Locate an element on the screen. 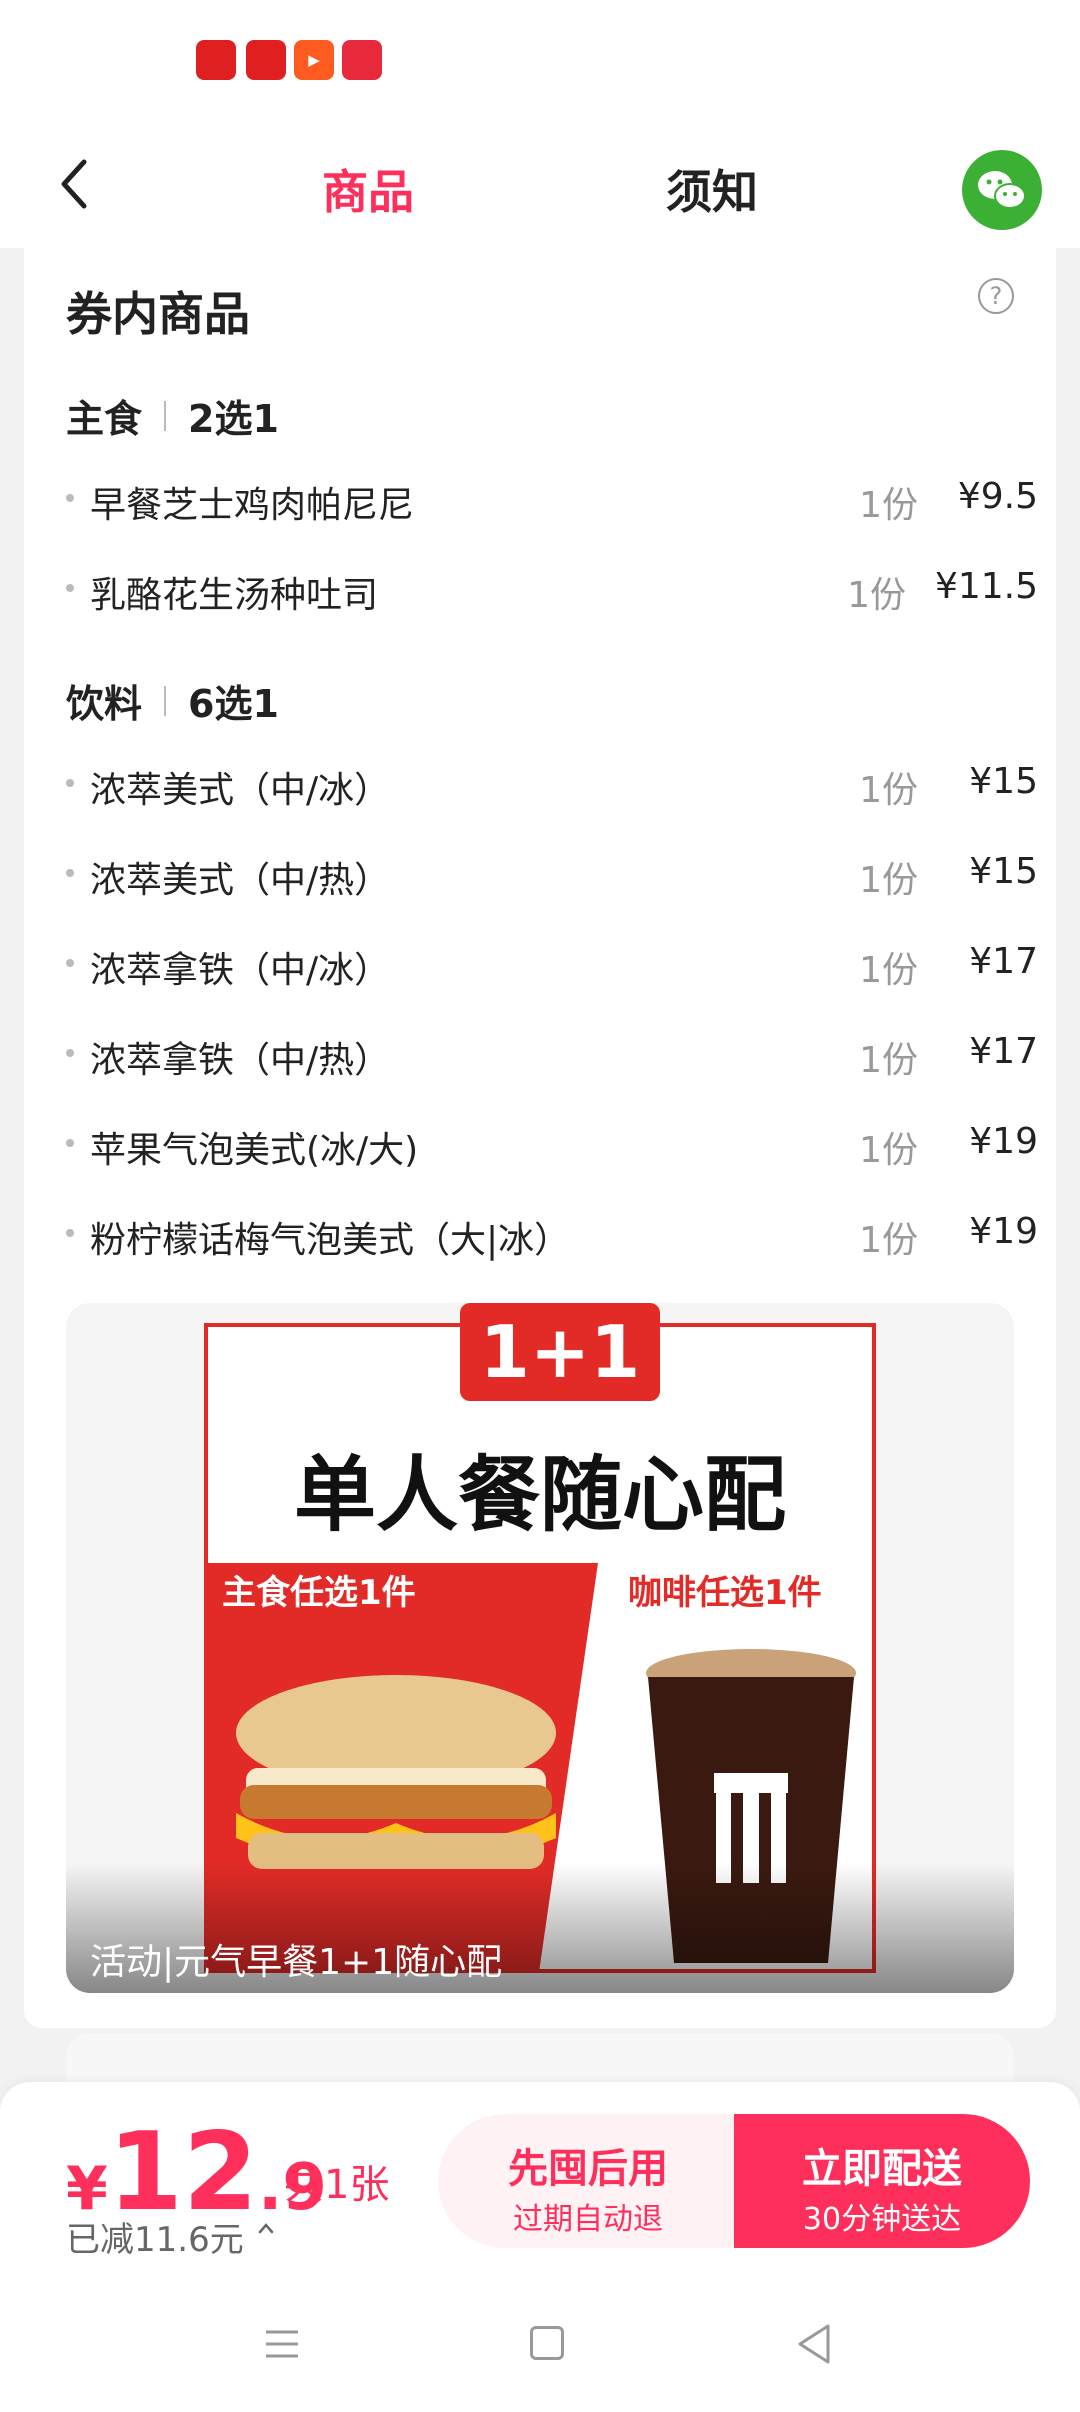 This screenshot has width=1080, height=2412. purchase-bar: ¥12.9 共1张 已减11.6元 先囤后用 过期自动退 立即配送 30分钟送达 is located at coordinates (540, 2182).